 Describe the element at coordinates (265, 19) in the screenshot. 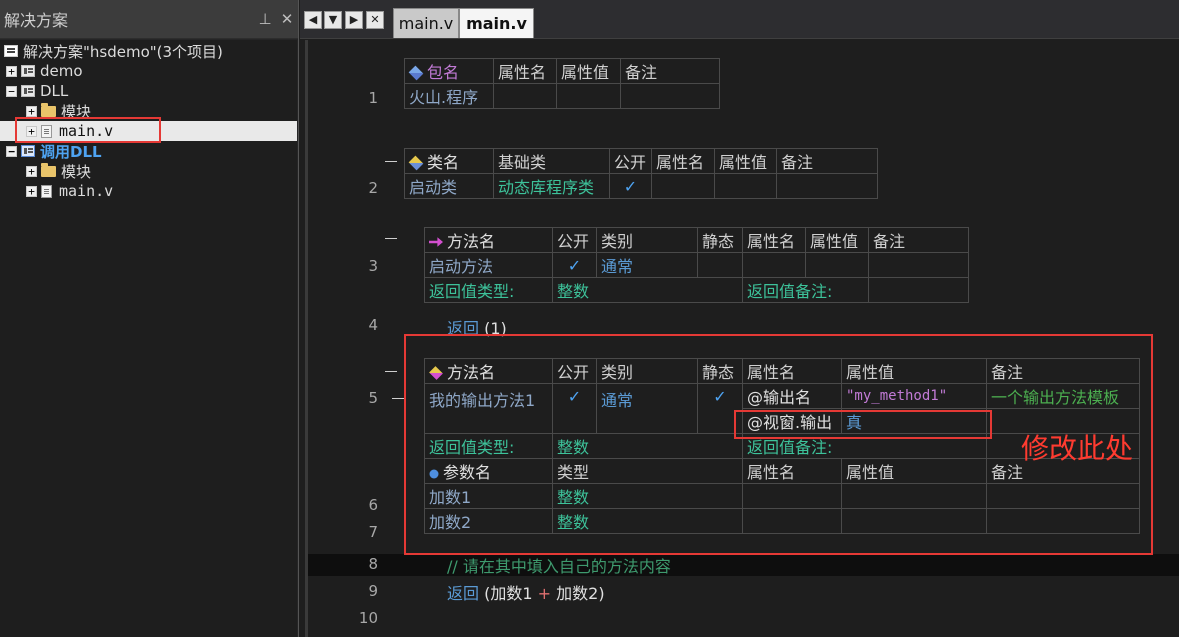

I see `pin-icon: ⊥` at that location.